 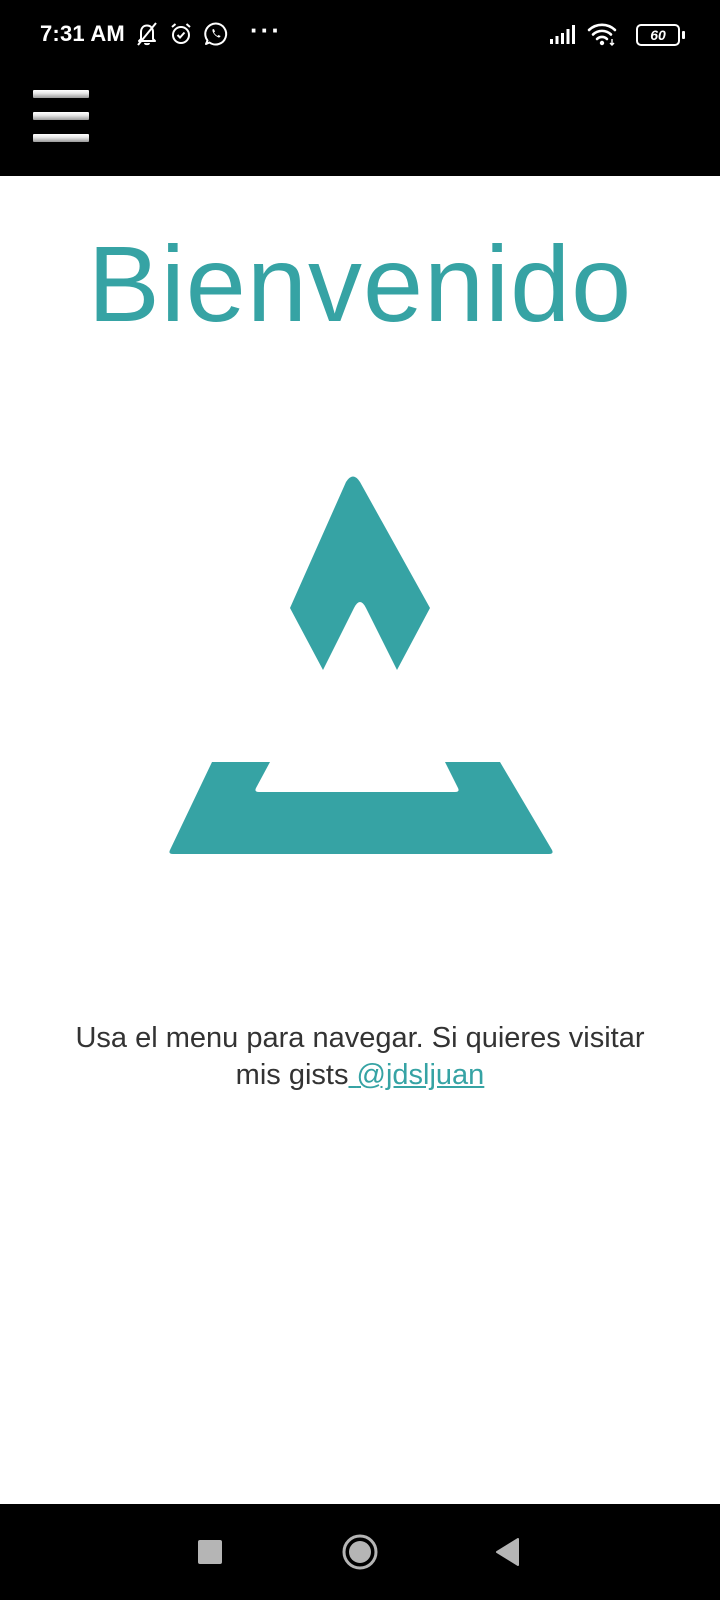 I want to click on menu-line-middle, so click(x=61, y=116).